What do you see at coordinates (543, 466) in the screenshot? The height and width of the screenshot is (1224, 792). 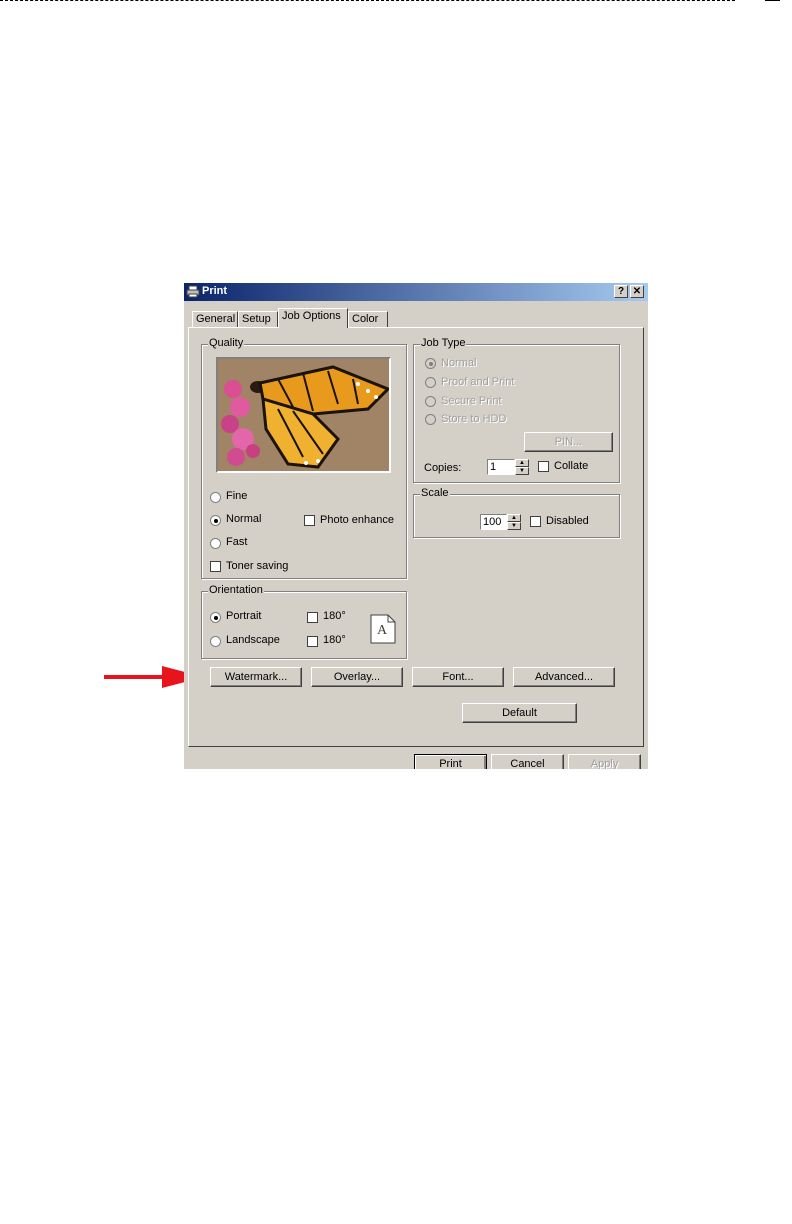 I see `collate-checkbox` at bounding box center [543, 466].